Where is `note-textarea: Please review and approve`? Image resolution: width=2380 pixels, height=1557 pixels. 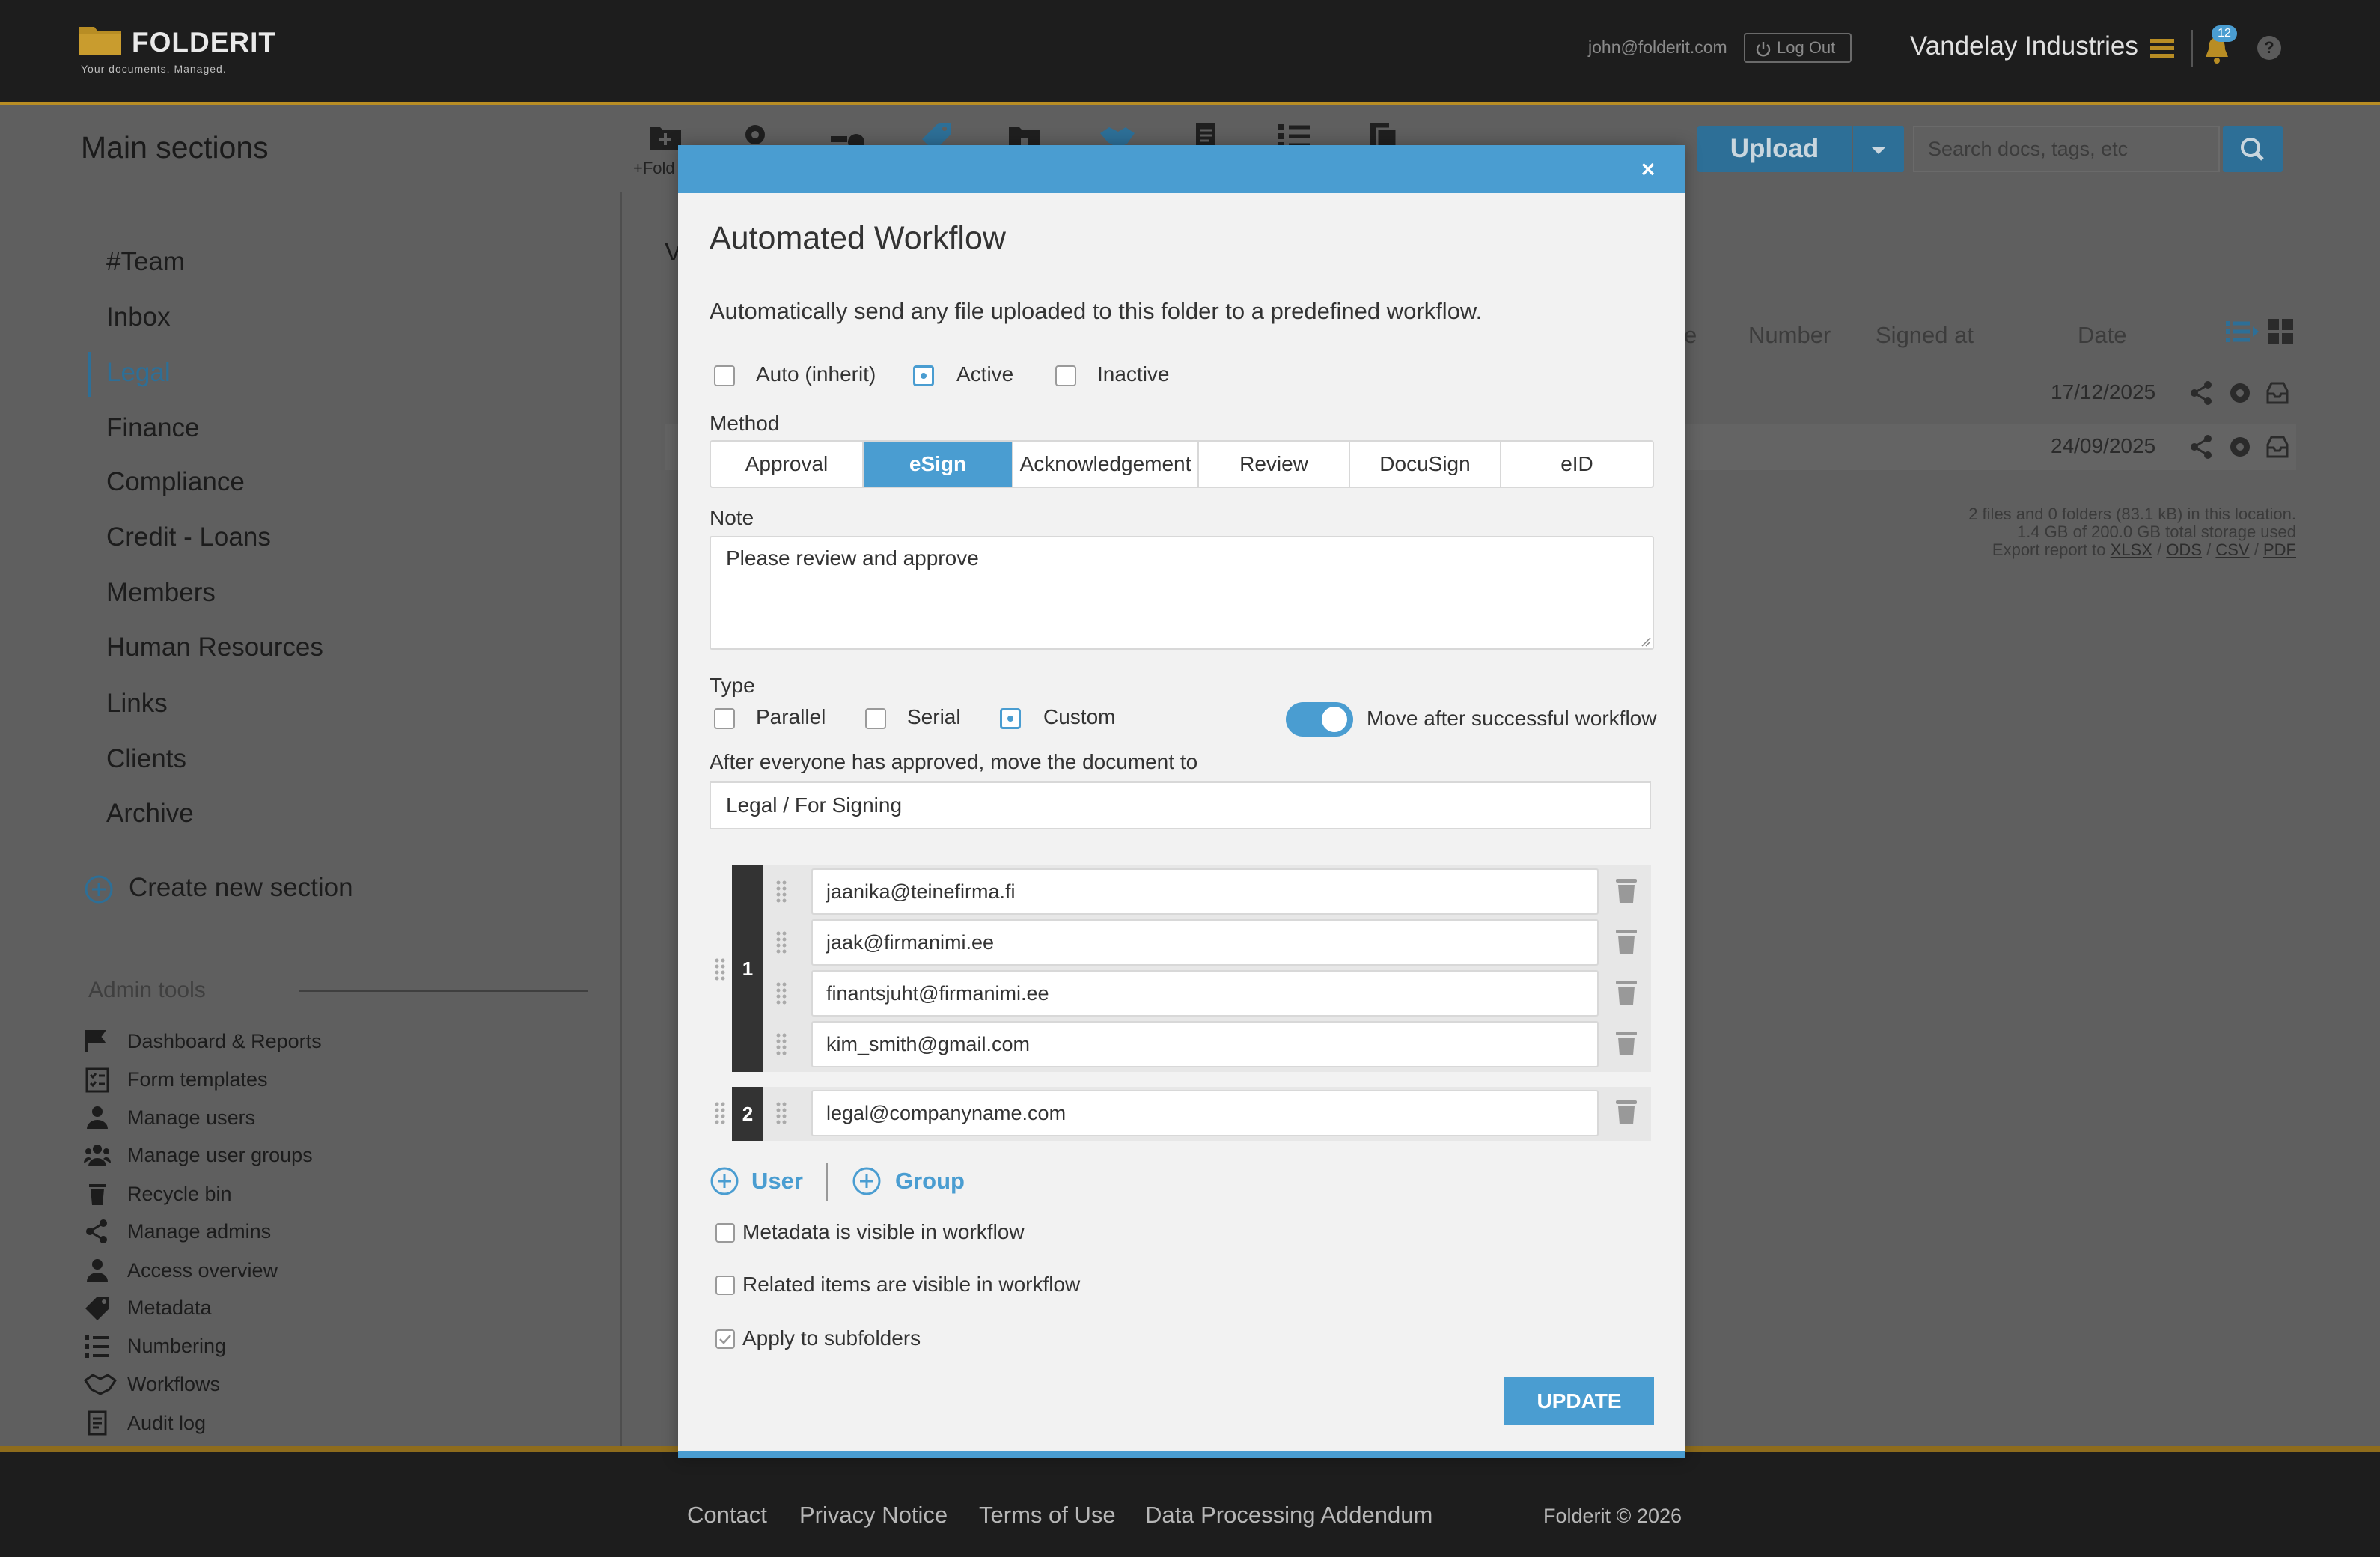
note-textarea: Please review and approve is located at coordinates (1182, 593).